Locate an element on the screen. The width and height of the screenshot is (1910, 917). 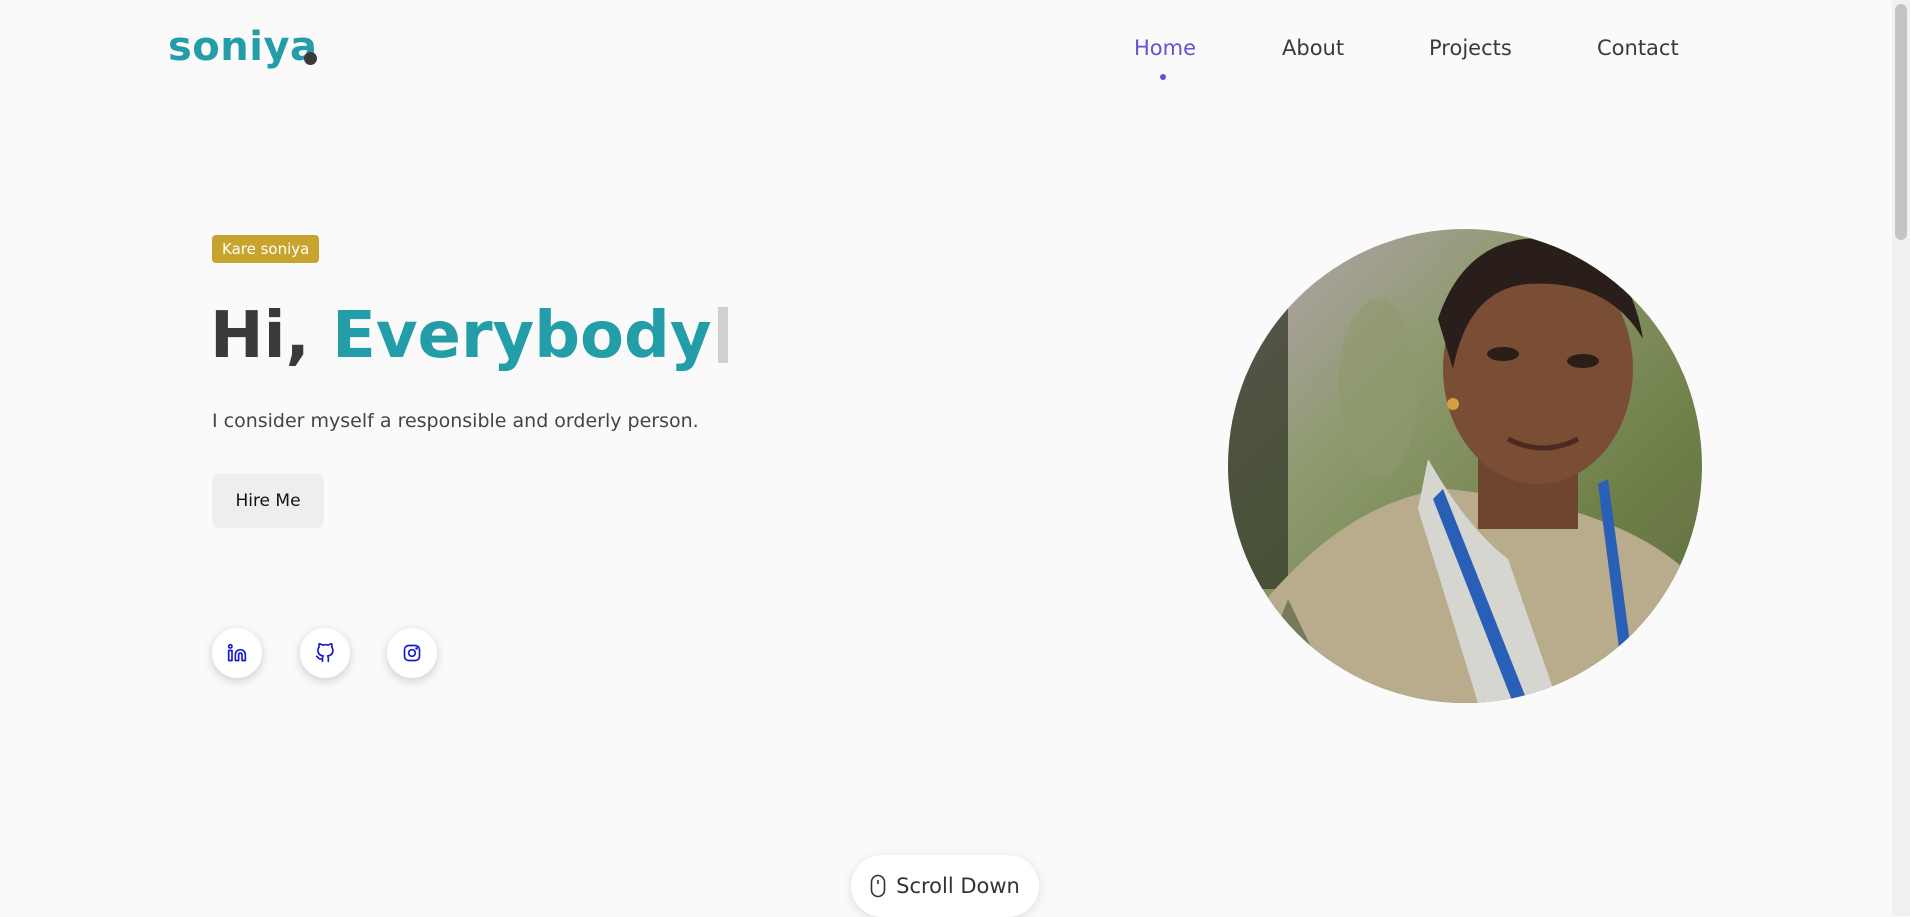
greeting-text: Hi, is located at coordinates (260, 336).